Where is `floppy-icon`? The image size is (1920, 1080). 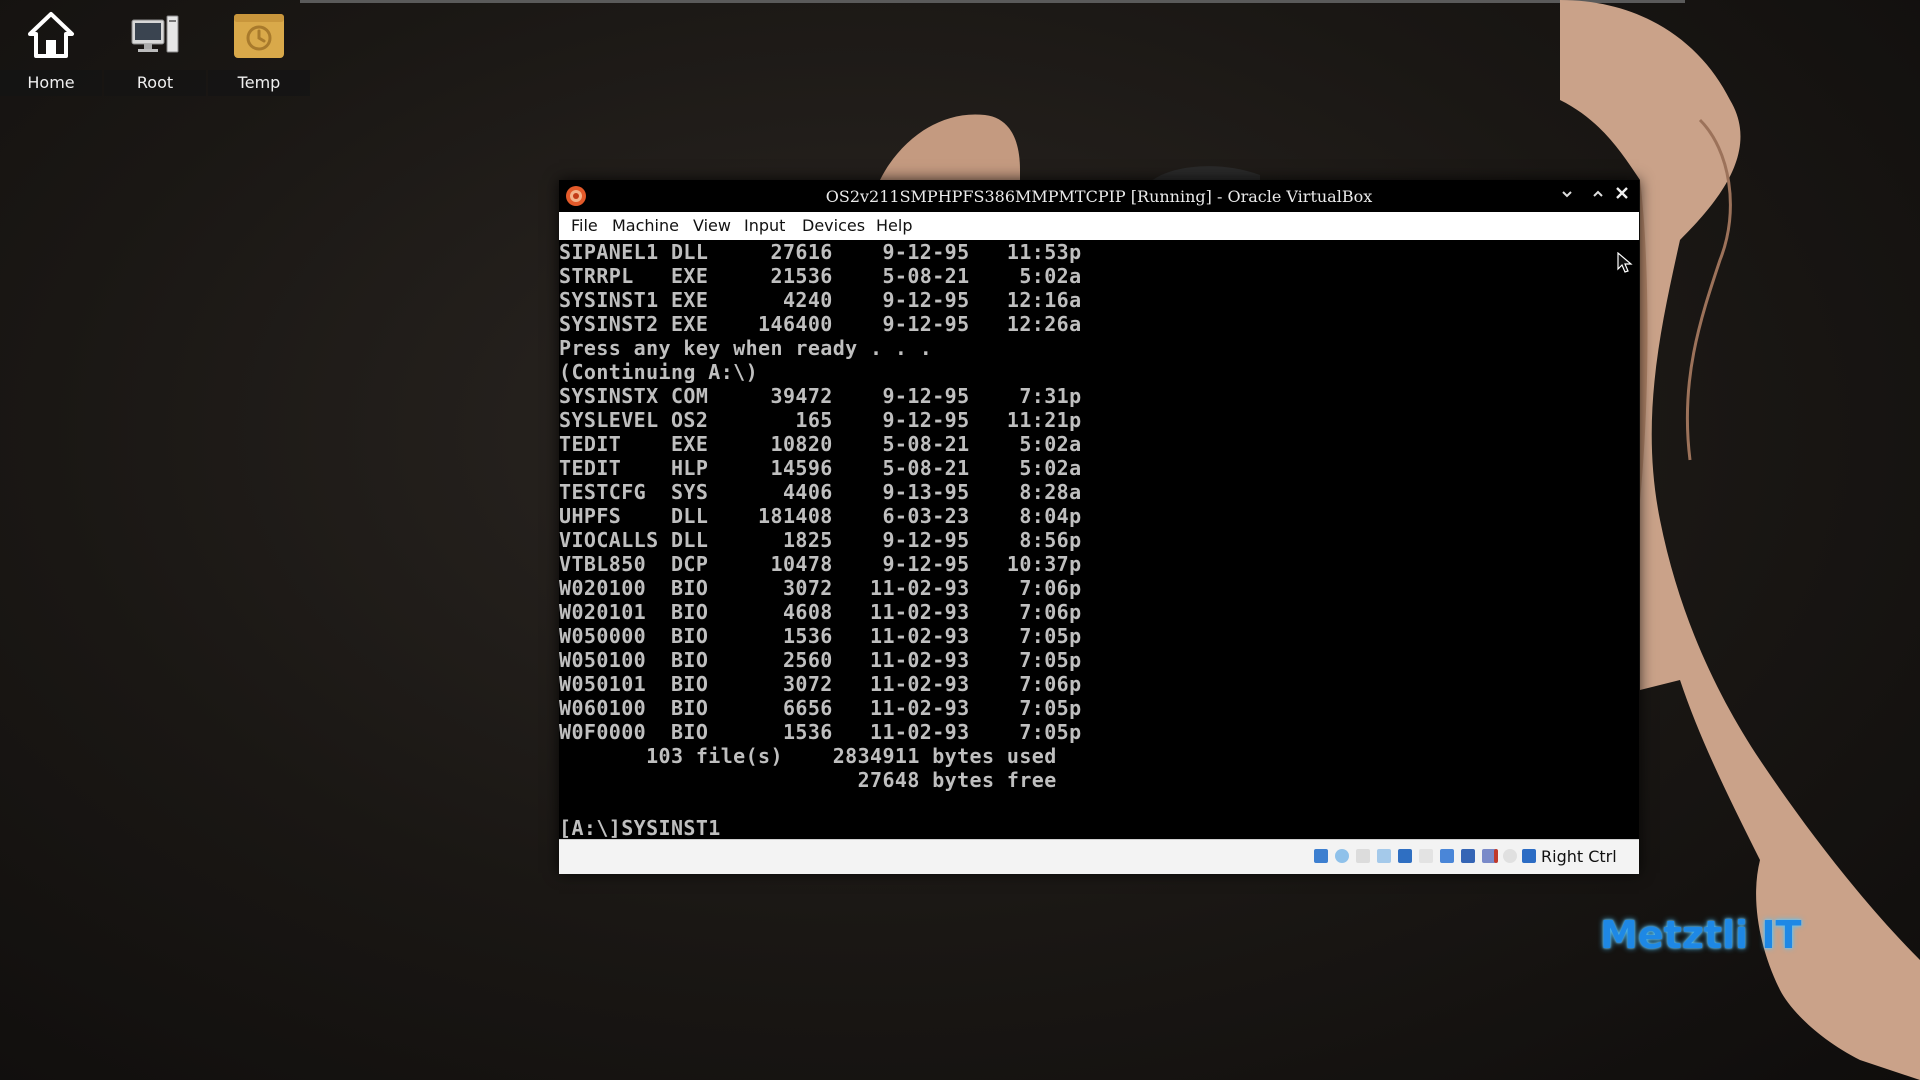 floppy-icon is located at coordinates (1363, 856).